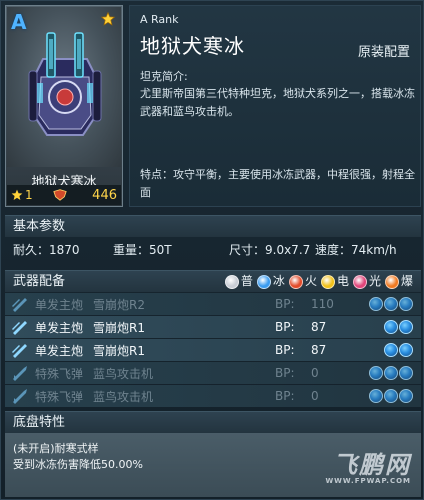 This screenshot has width=424, height=500. Describe the element at coordinates (246, 281) in the screenshot. I see `element-0-label: 普` at that location.